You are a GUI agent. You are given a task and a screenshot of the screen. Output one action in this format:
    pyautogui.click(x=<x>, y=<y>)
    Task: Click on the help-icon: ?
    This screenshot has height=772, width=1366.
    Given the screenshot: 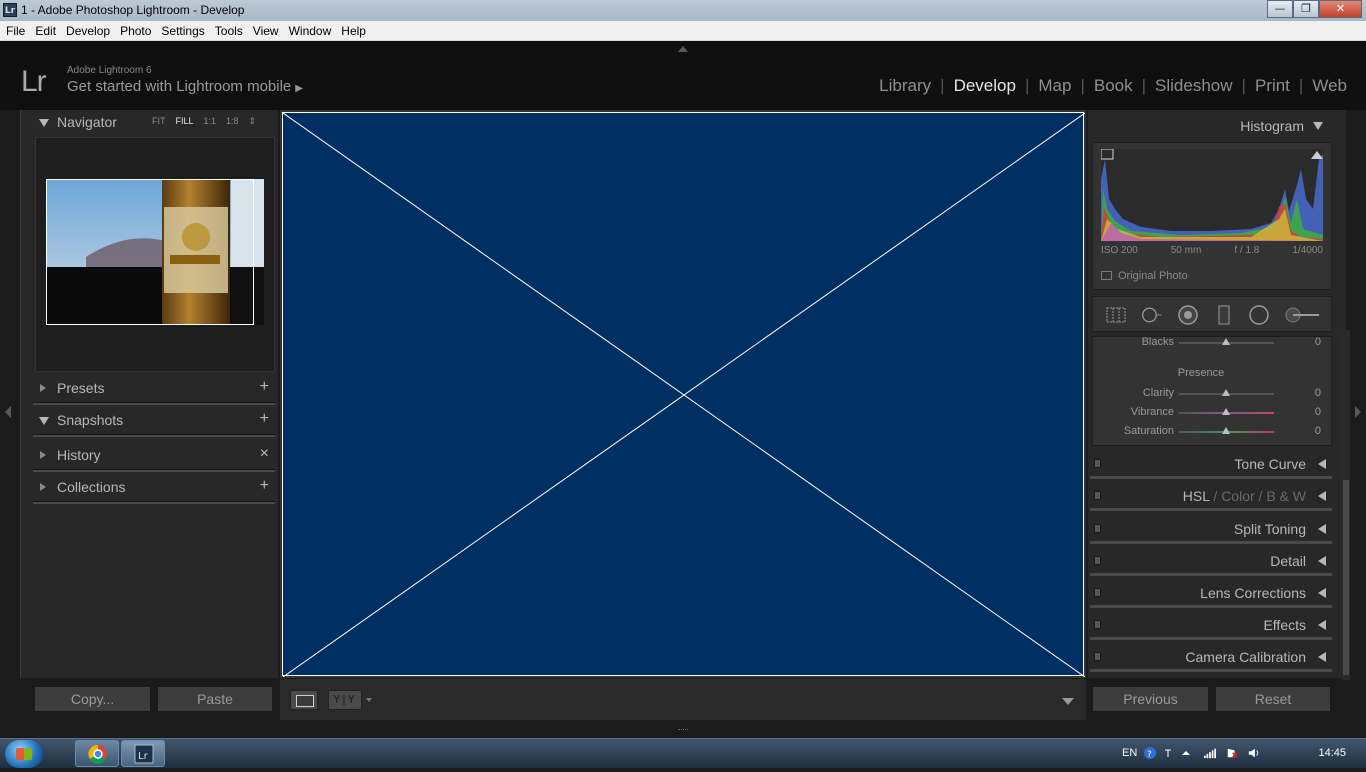 What is the action you would take?
    pyautogui.click(x=1150, y=753)
    